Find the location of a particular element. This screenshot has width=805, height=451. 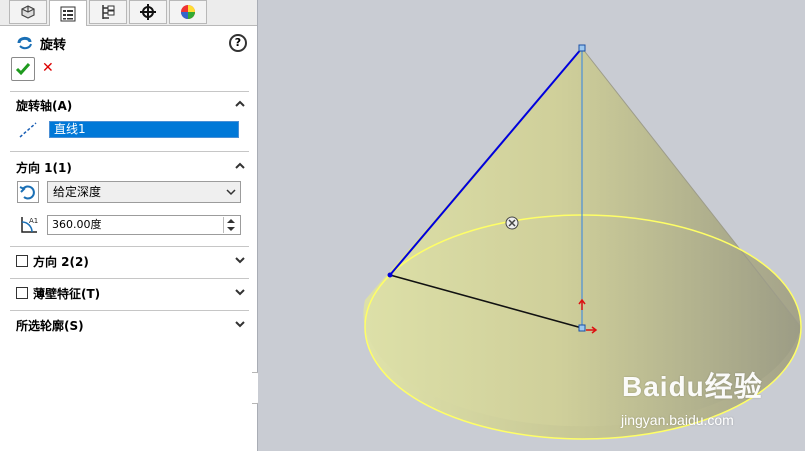

manager-tabs is located at coordinates (128, 13).